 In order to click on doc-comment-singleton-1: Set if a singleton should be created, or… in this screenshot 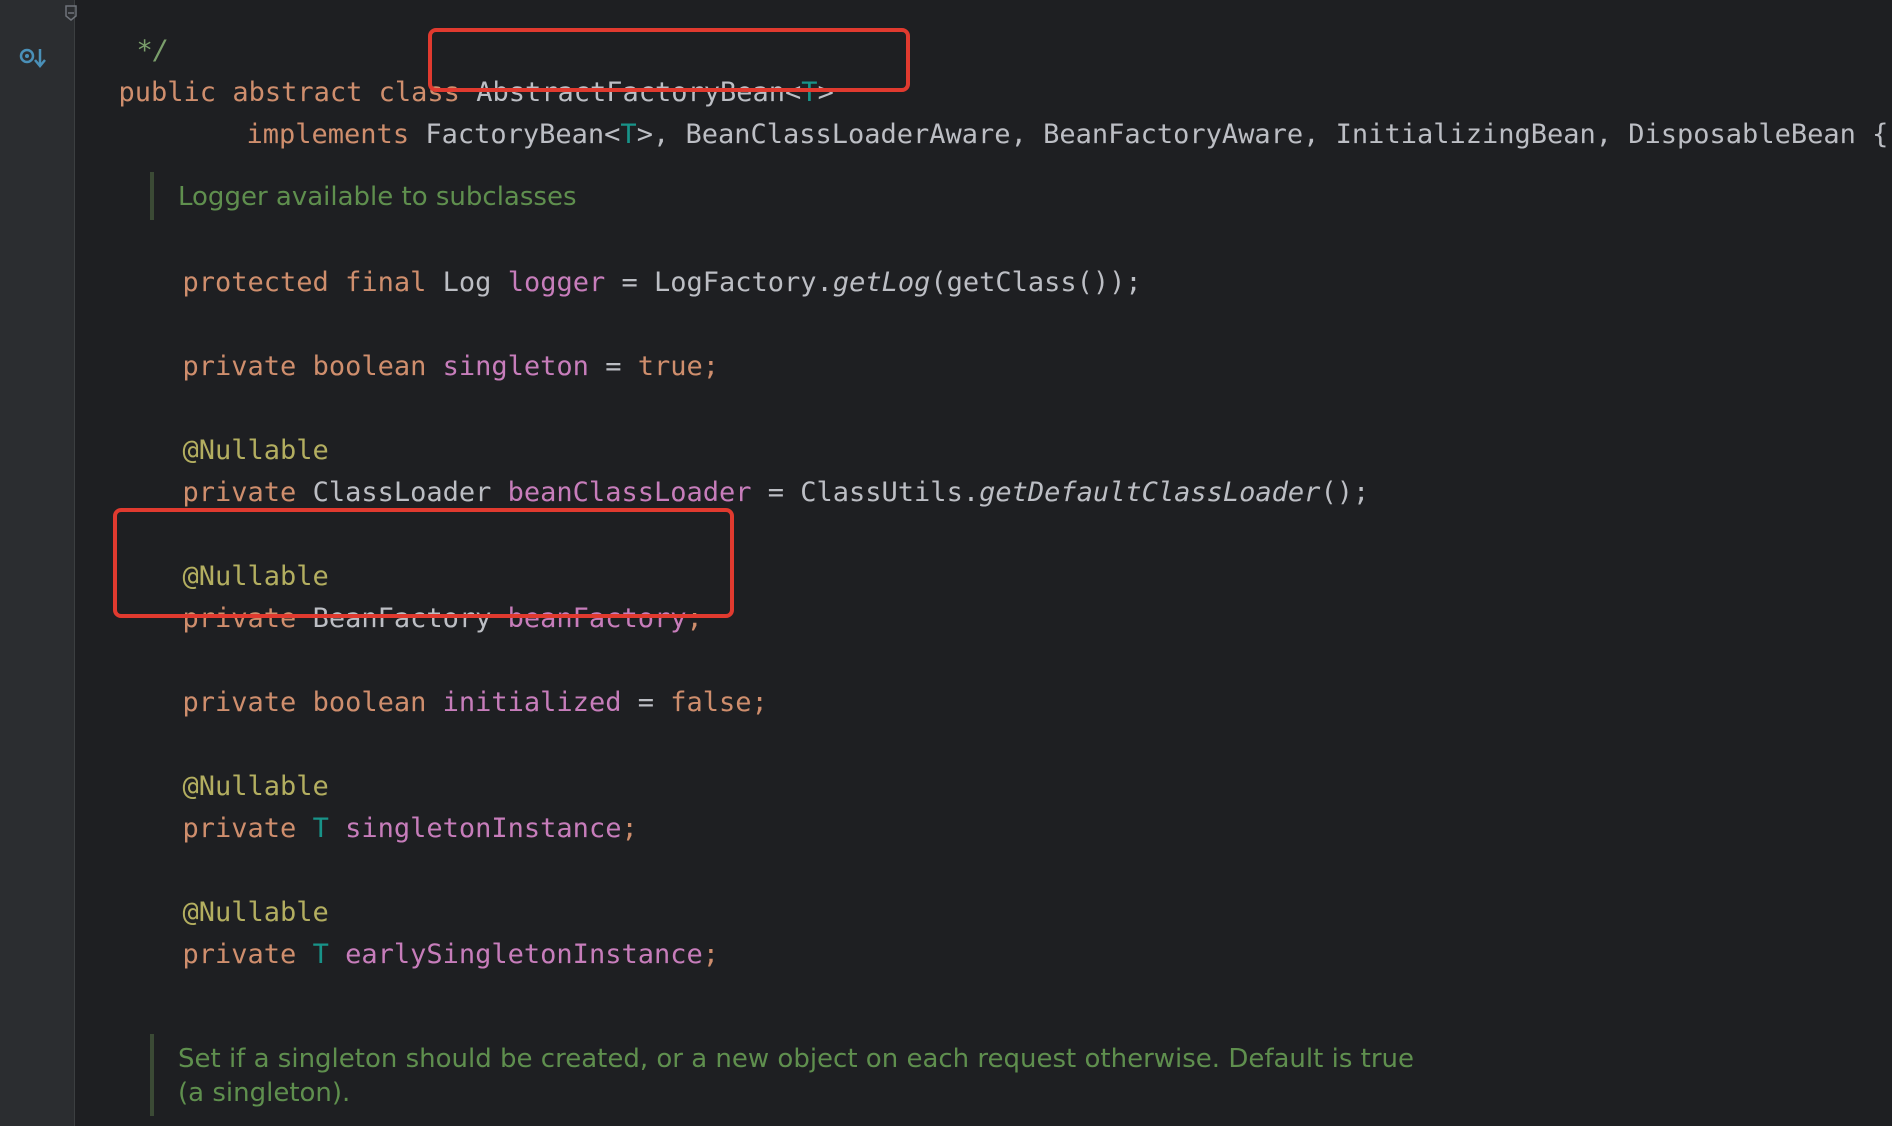, I will do `click(796, 1059)`.